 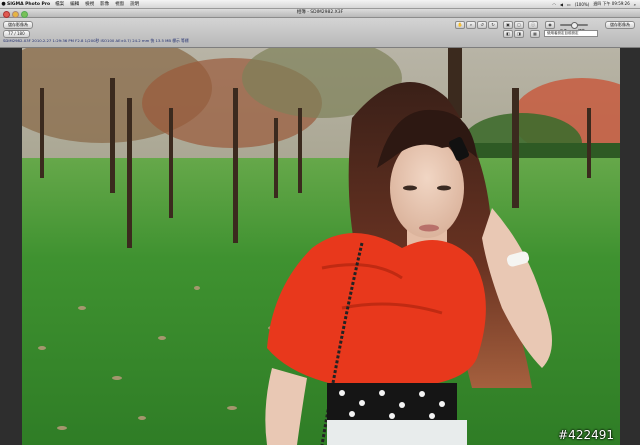 What do you see at coordinates (134, 4) in the screenshot?
I see `menu-help: 說明` at bounding box center [134, 4].